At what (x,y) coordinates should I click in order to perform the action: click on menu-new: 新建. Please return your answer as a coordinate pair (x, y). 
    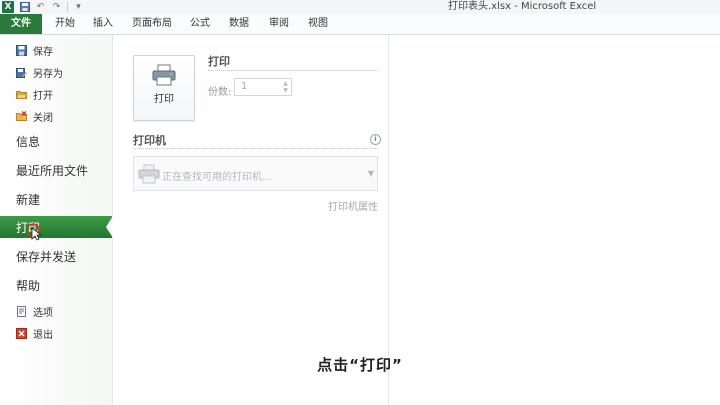
    Looking at the image, I should click on (56, 199).